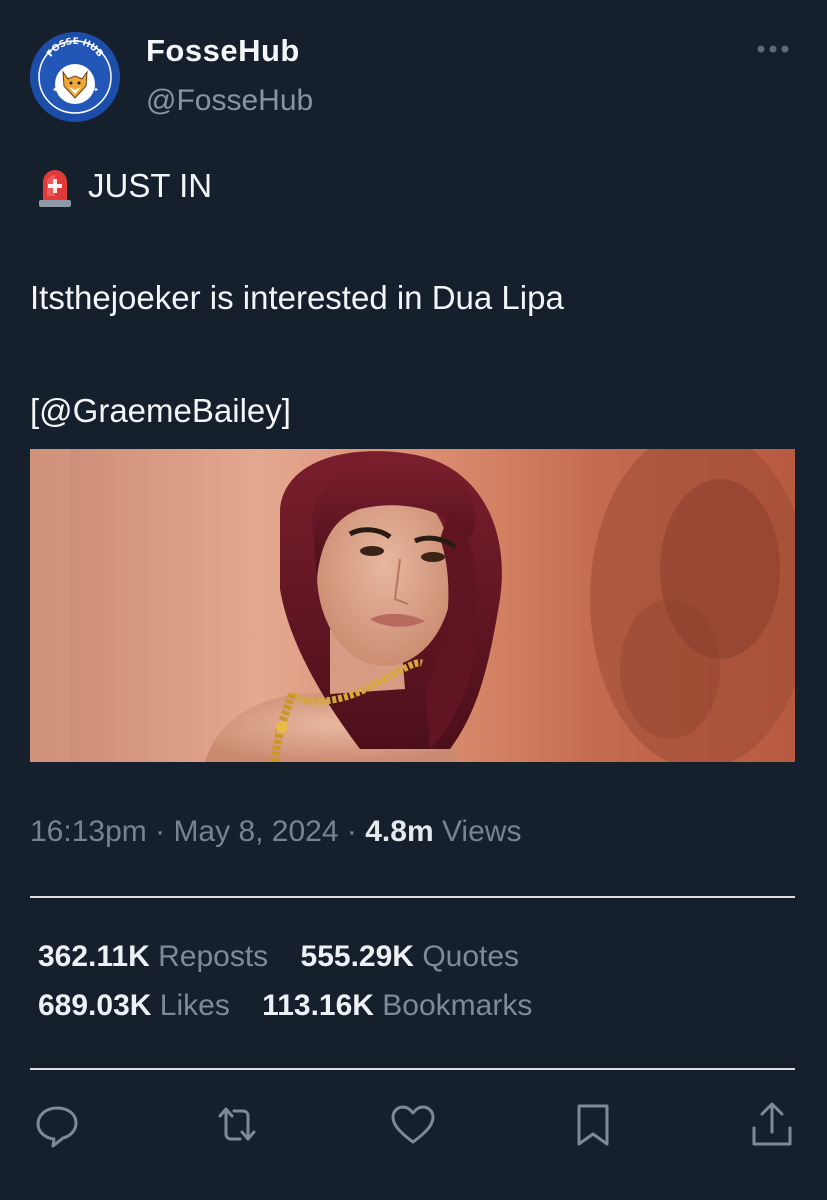  I want to click on repost-icon, so click(237, 1125).